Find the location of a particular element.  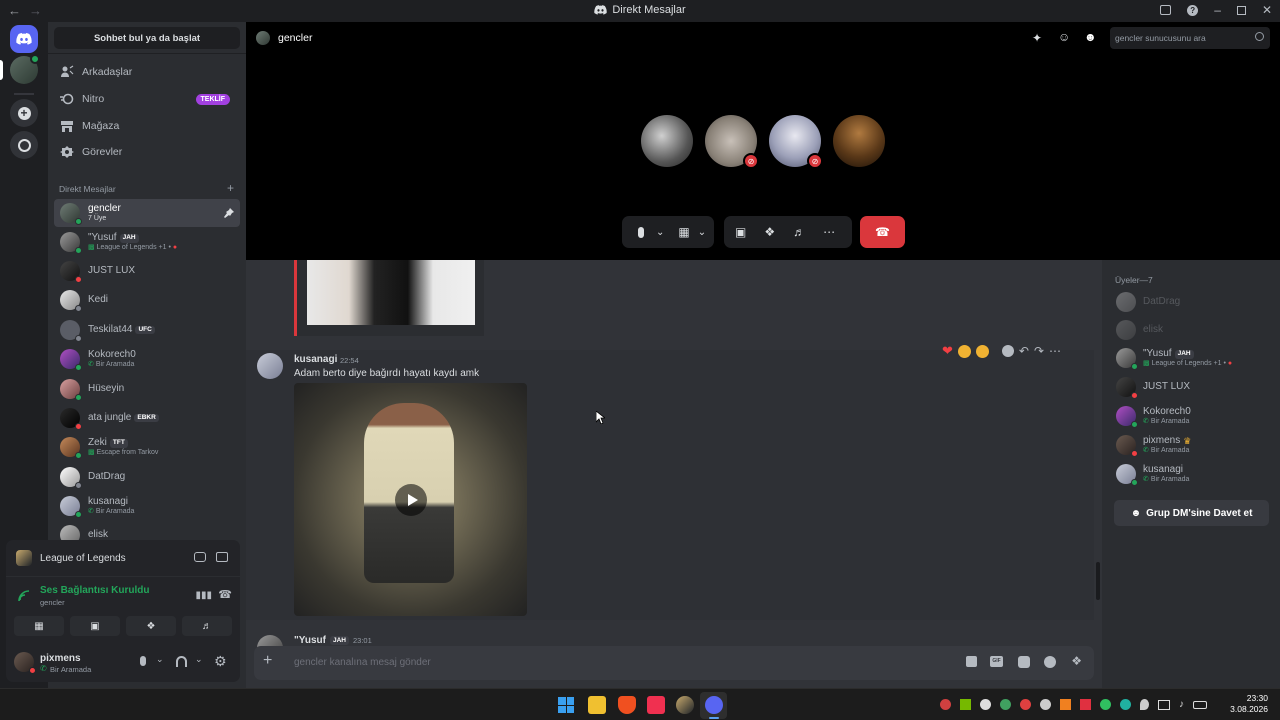

dm-item-kedi: Kedi is located at coordinates (147, 300).